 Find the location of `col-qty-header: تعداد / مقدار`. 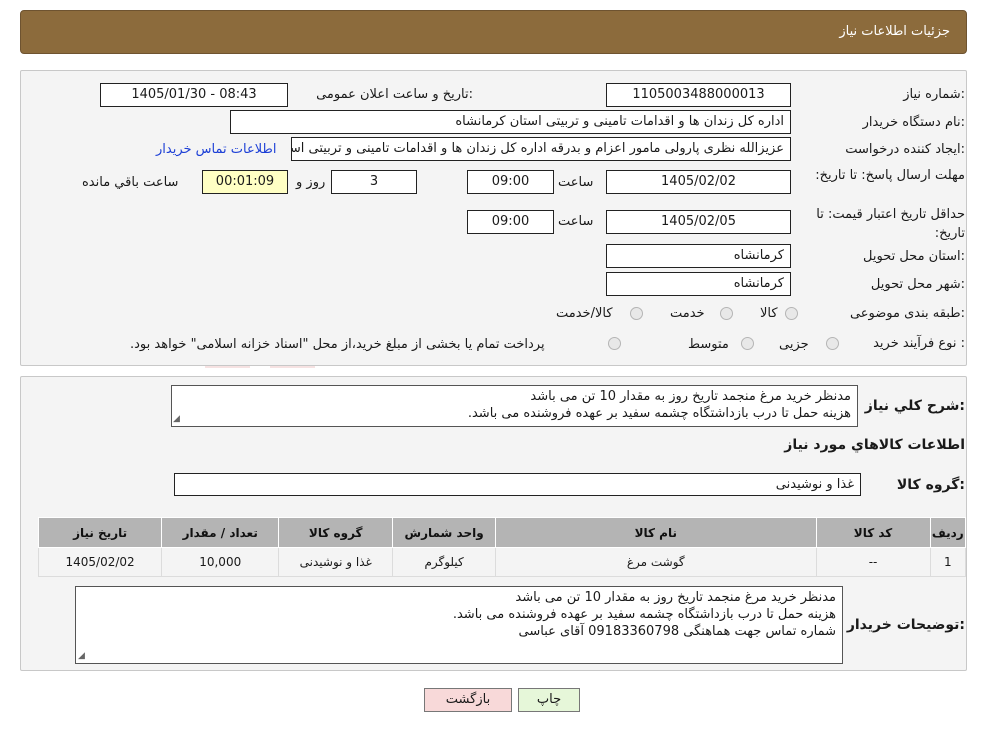

col-qty-header: تعداد / مقدار is located at coordinates (220, 532).